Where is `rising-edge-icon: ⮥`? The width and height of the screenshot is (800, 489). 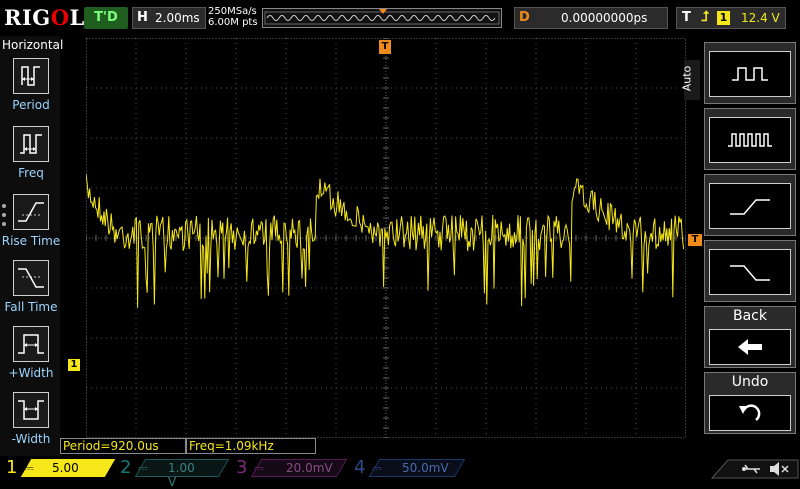 rising-edge-icon: ⮥ is located at coordinates (705, 17).